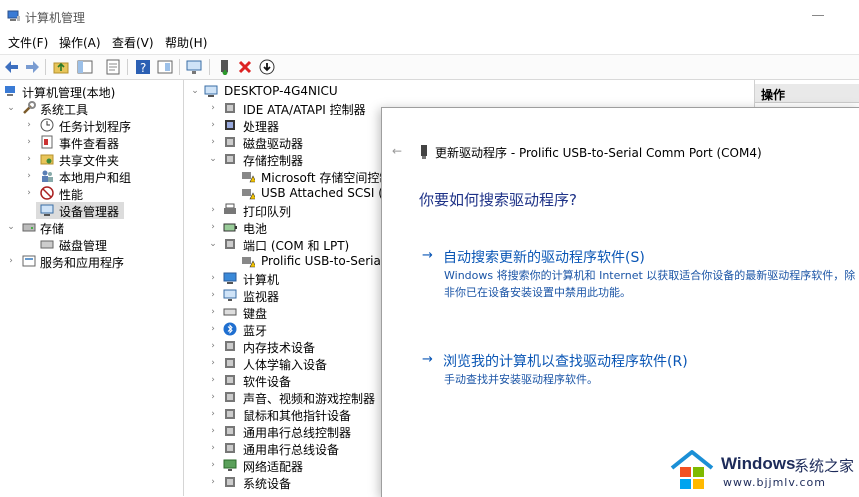 The image size is (859, 497). Describe the element at coordinates (80, 42) in the screenshot. I see `menu-action: 操作(A)` at that location.